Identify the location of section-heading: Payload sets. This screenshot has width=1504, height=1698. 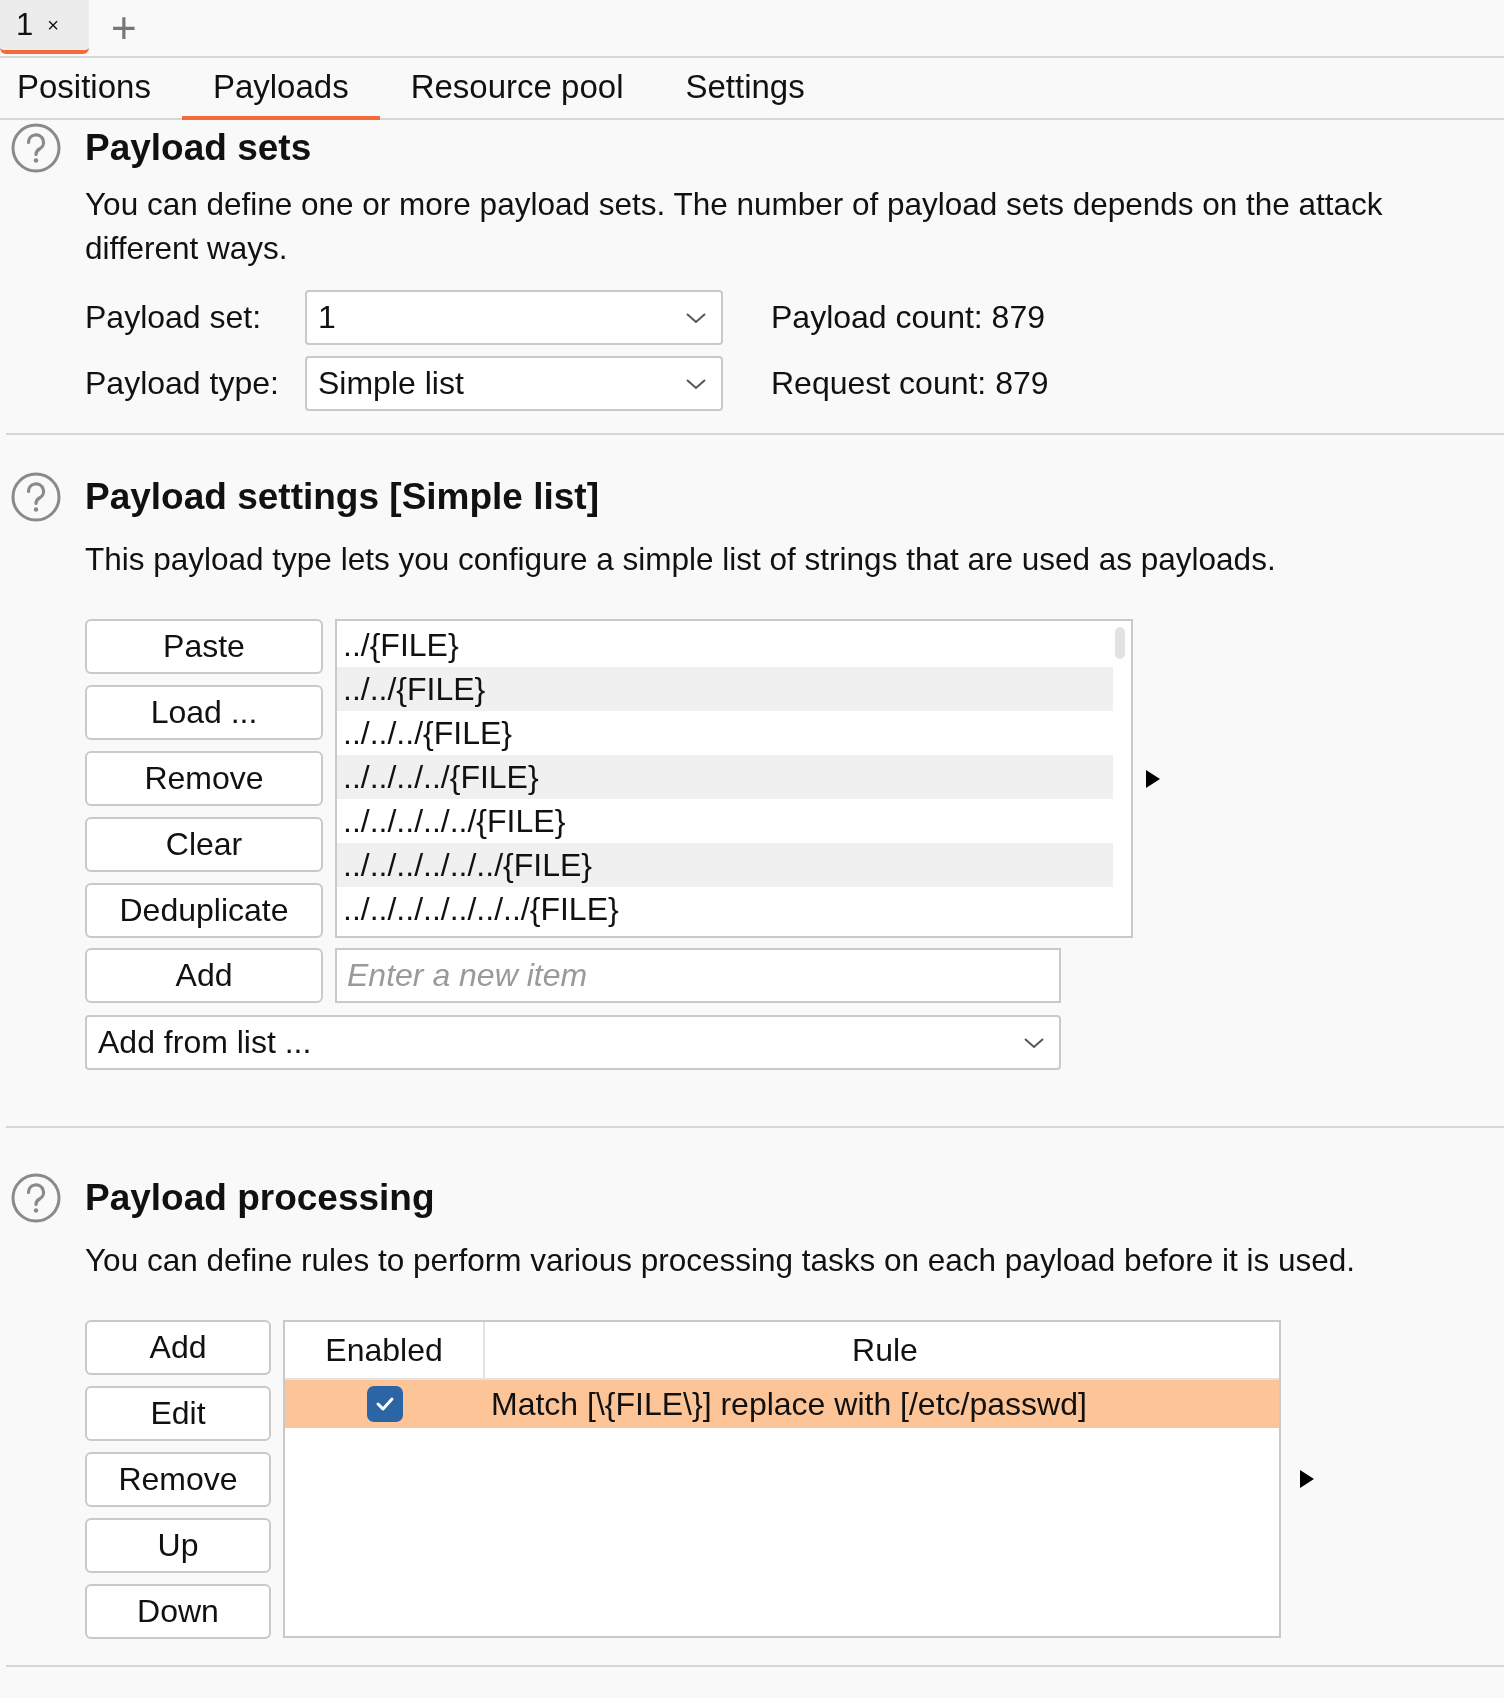
(198, 148).